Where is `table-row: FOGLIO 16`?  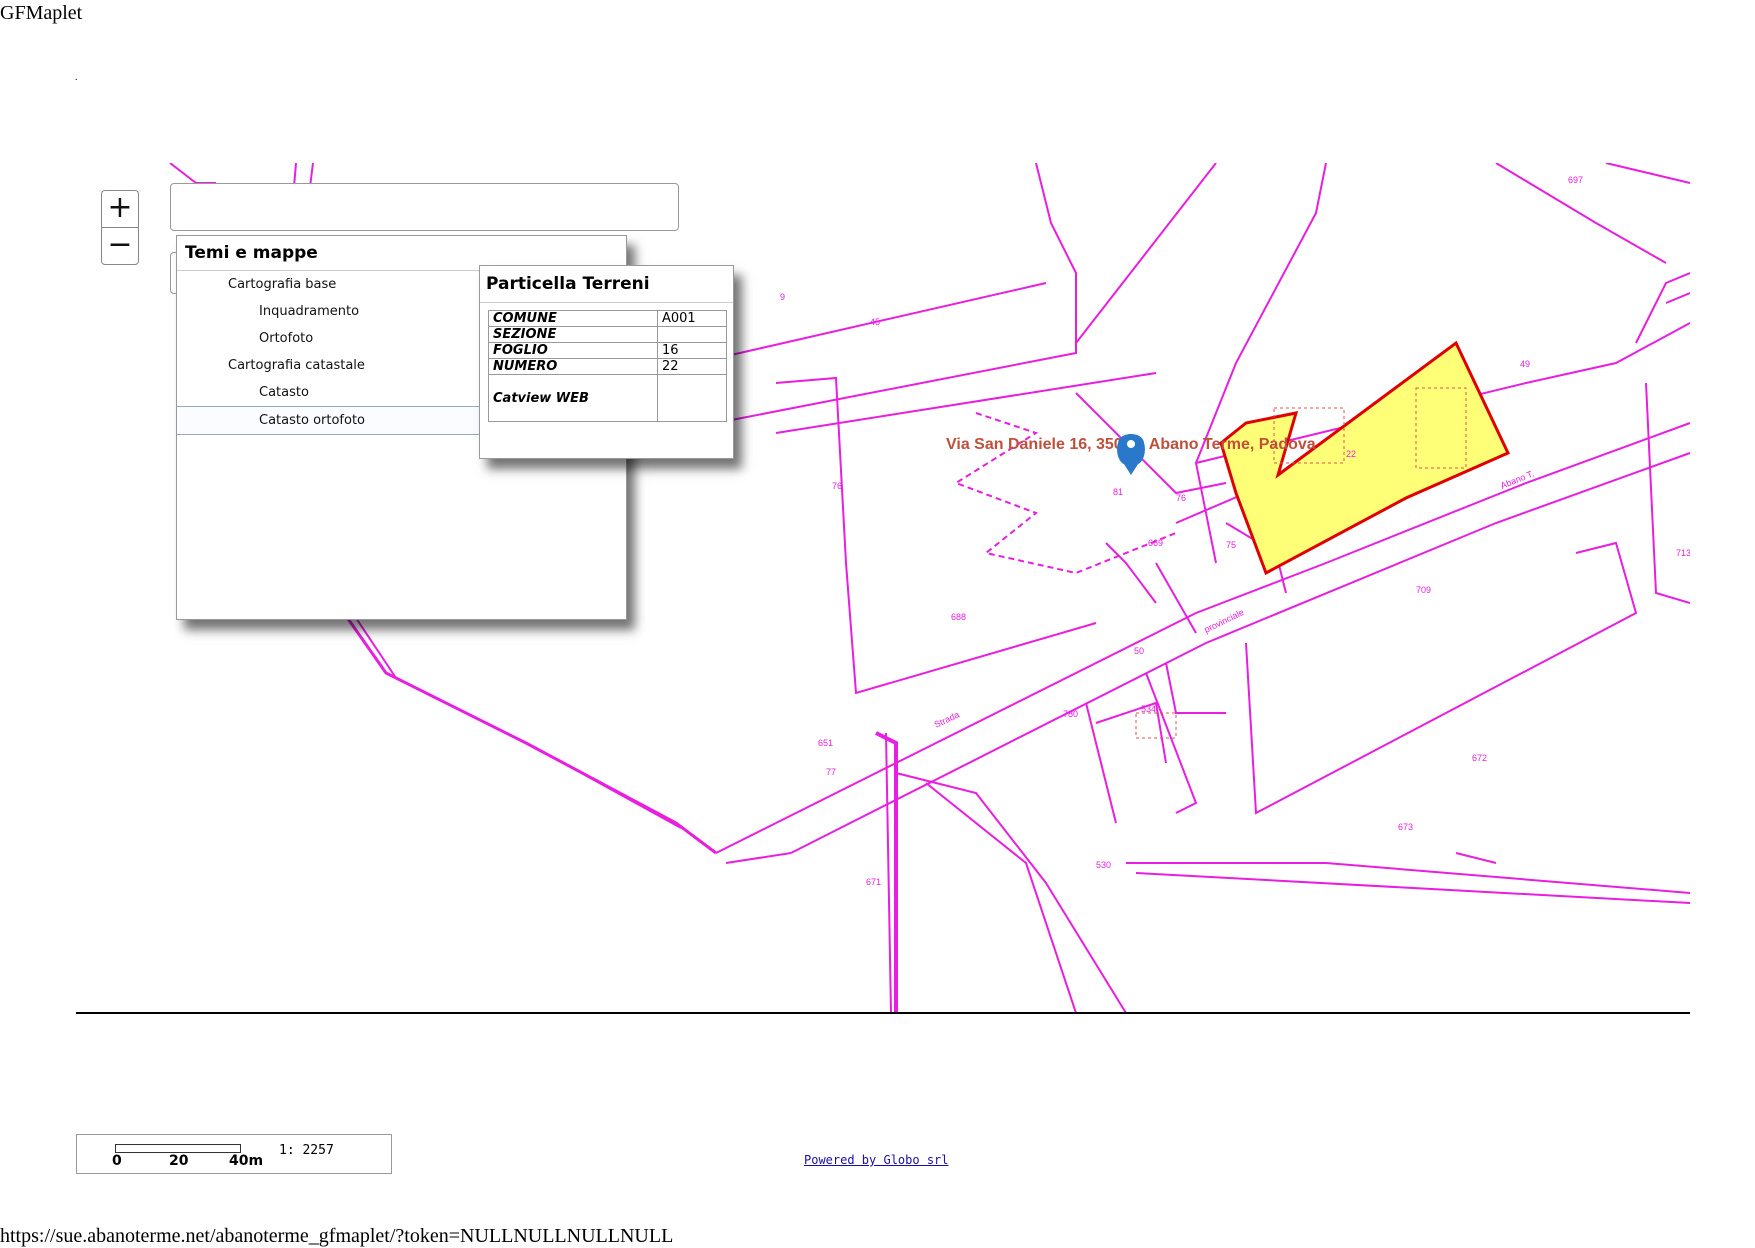 table-row: FOGLIO 16 is located at coordinates (607, 350).